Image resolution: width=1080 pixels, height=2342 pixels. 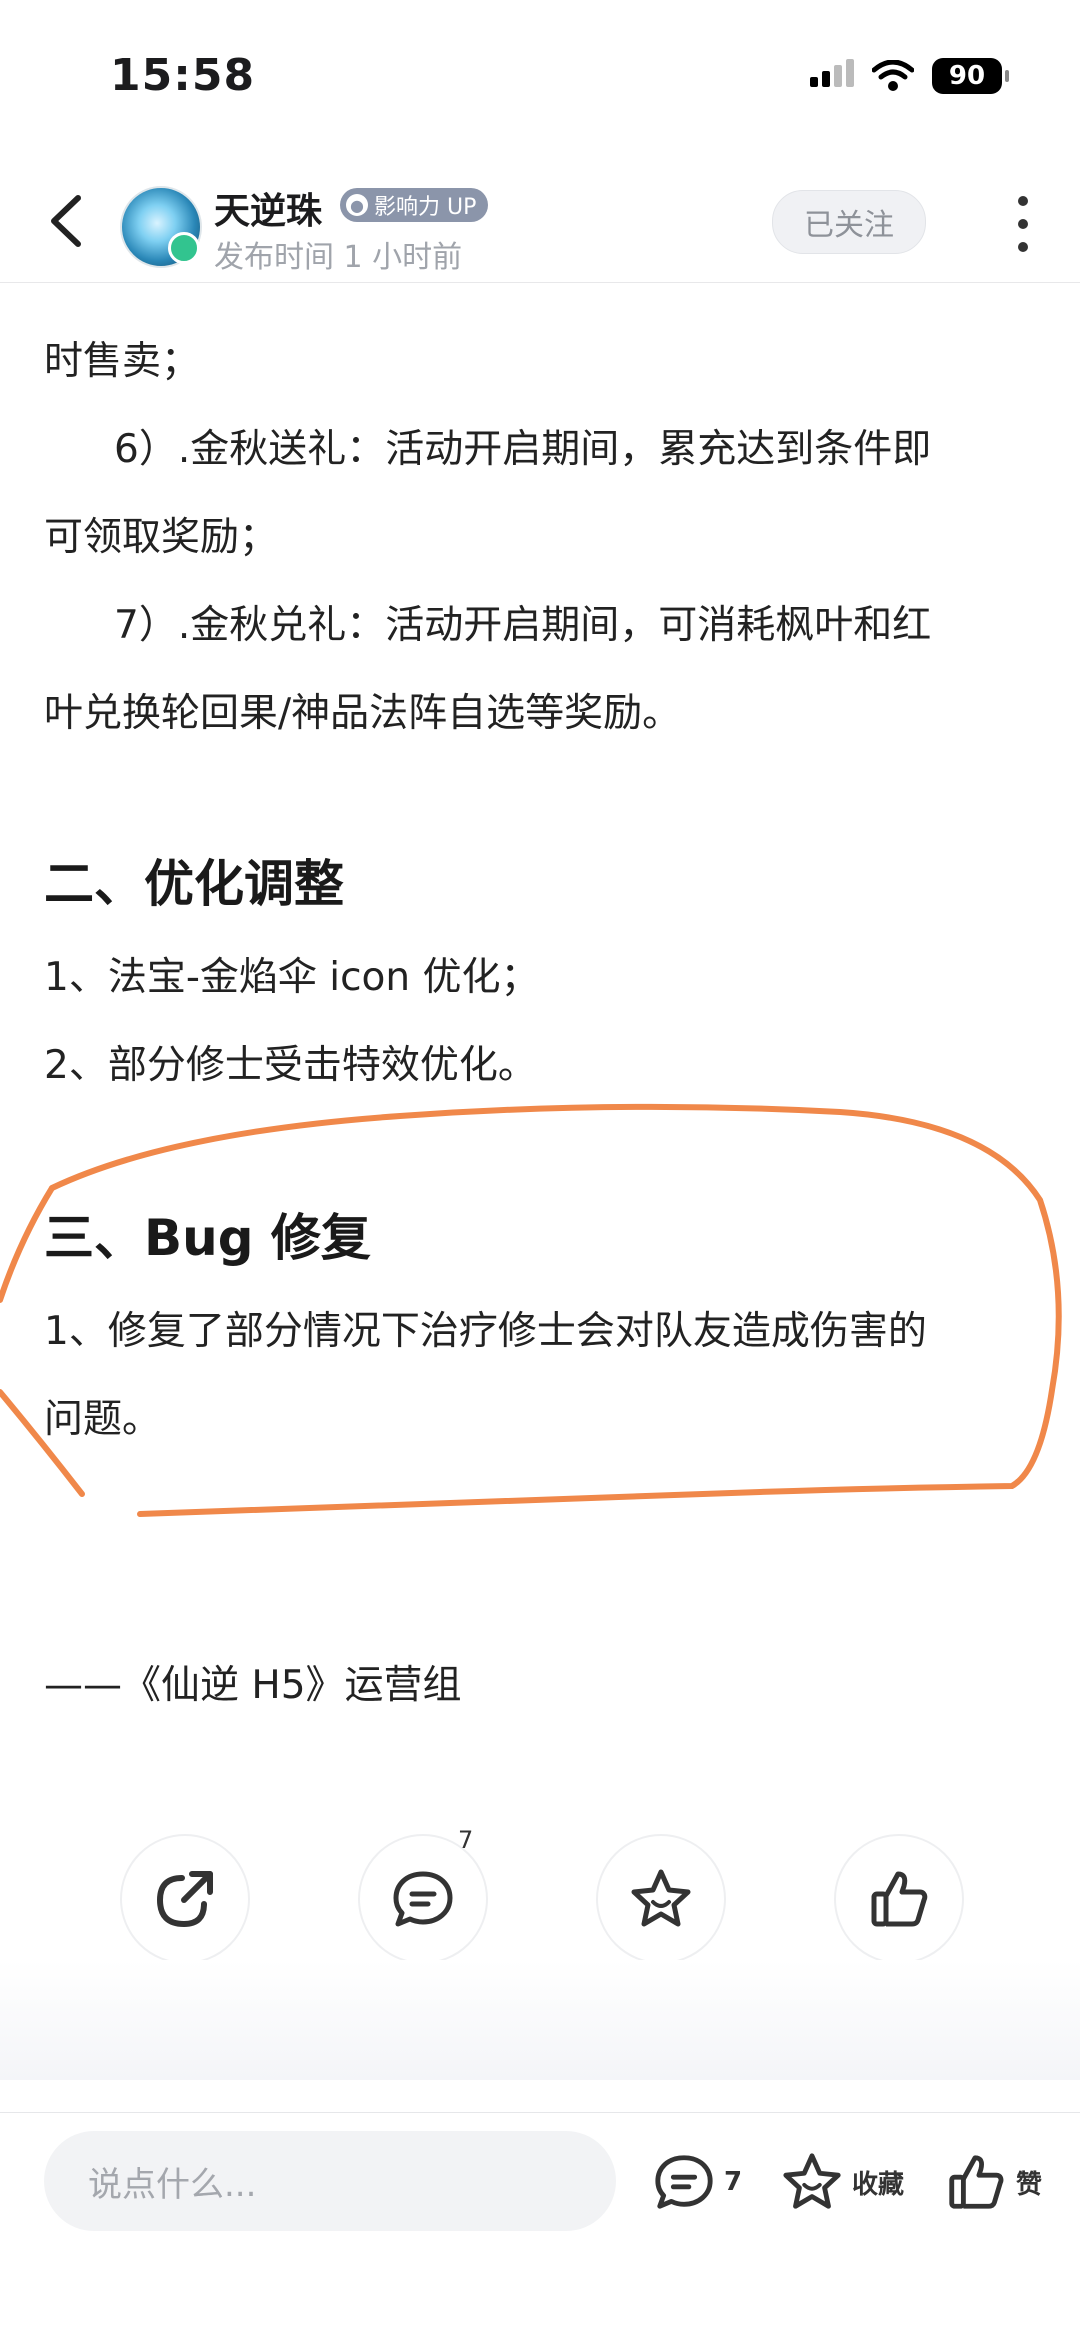 I want to click on chevron-left-icon, so click(x=66, y=221).